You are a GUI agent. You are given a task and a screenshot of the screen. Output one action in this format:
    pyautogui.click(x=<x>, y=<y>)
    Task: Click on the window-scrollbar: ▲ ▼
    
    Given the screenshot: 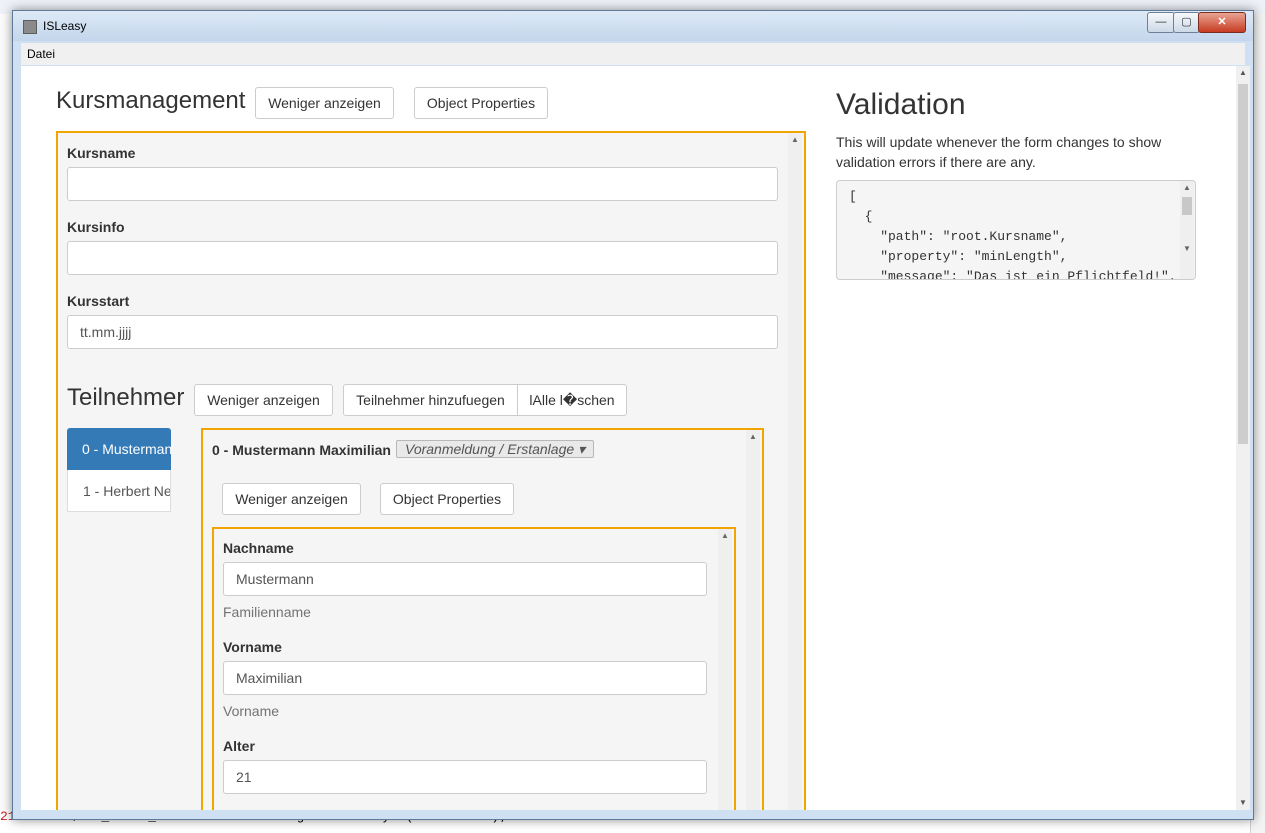 What is the action you would take?
    pyautogui.click(x=1243, y=438)
    